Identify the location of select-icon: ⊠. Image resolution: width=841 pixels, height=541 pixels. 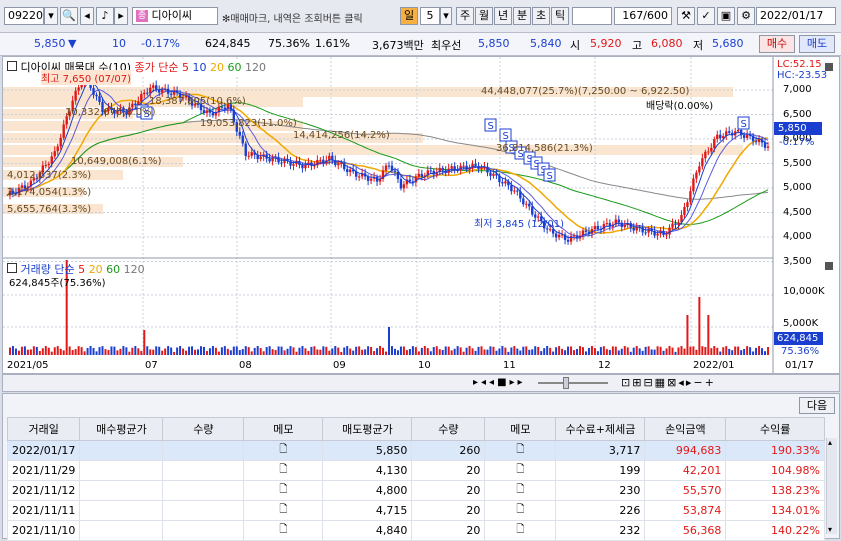
(672, 382).